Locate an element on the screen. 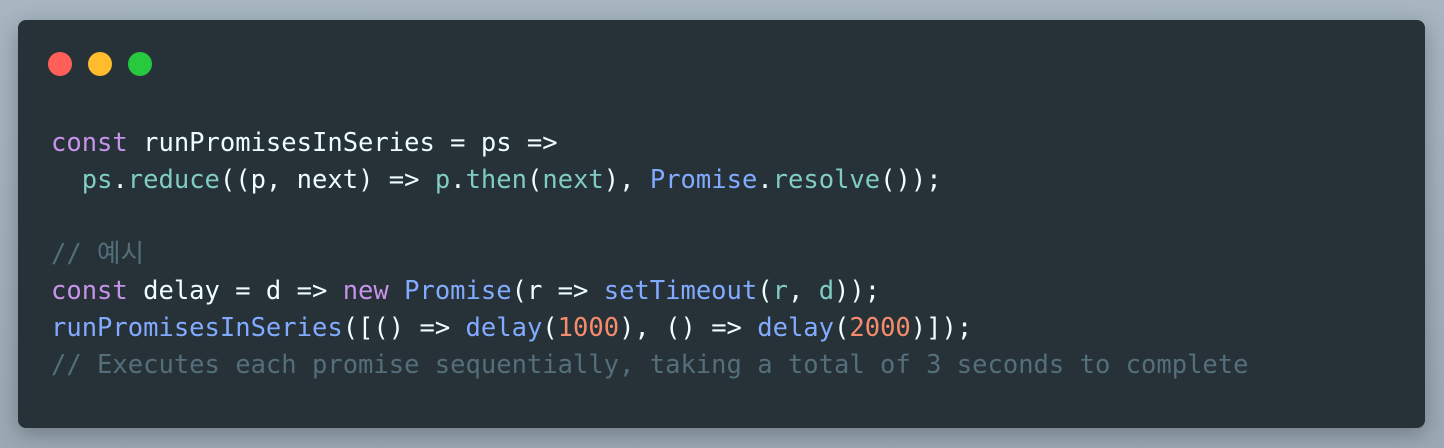 The height and width of the screenshot is (448, 1444). code-token: resolve is located at coordinates (826, 180).